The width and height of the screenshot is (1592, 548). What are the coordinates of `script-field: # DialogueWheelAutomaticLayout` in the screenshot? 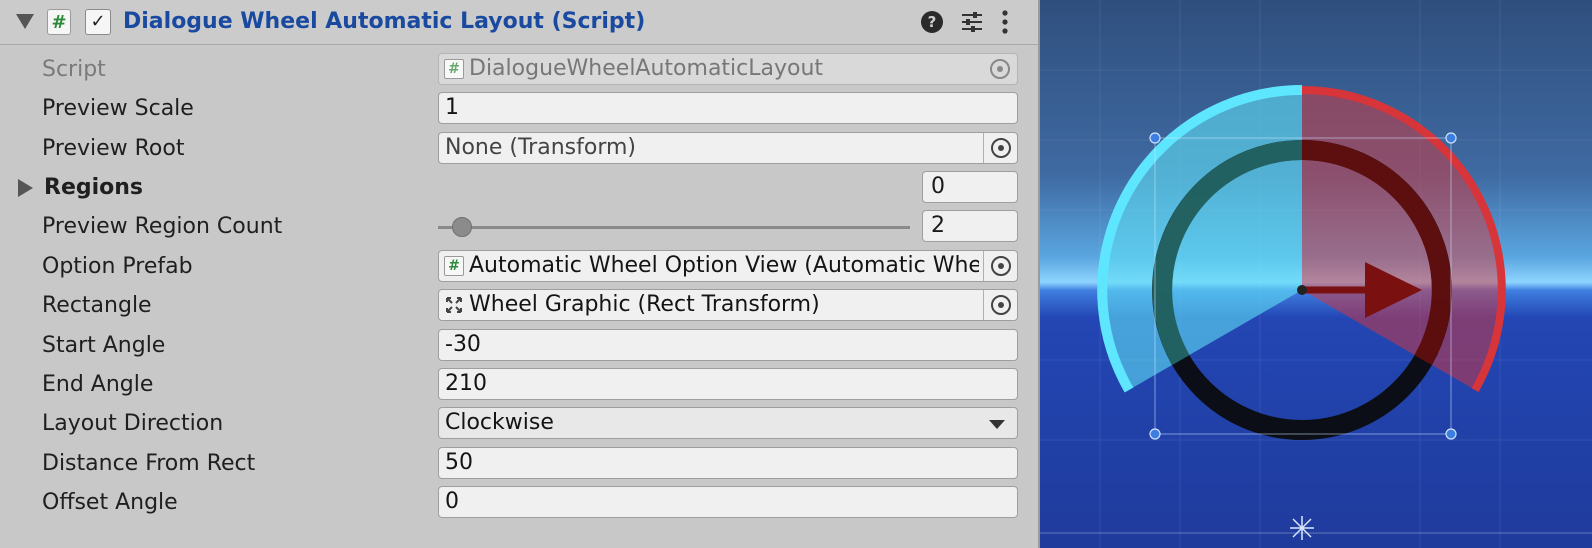 It's located at (728, 69).